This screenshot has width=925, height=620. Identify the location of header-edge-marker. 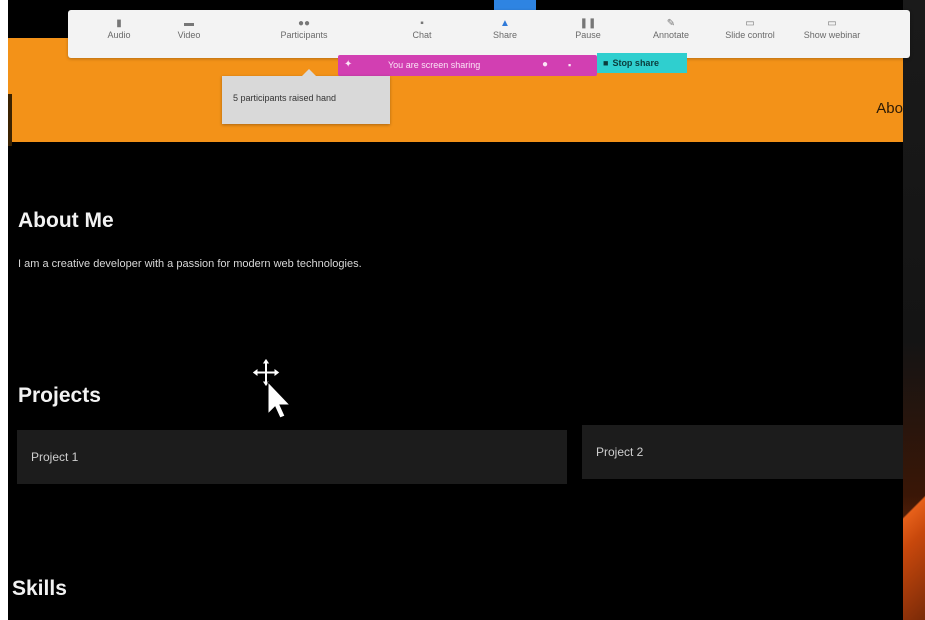
(10, 120).